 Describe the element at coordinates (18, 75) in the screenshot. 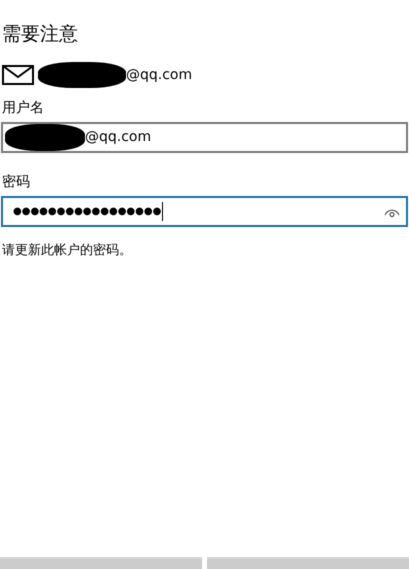

I see `mail-icon` at that location.